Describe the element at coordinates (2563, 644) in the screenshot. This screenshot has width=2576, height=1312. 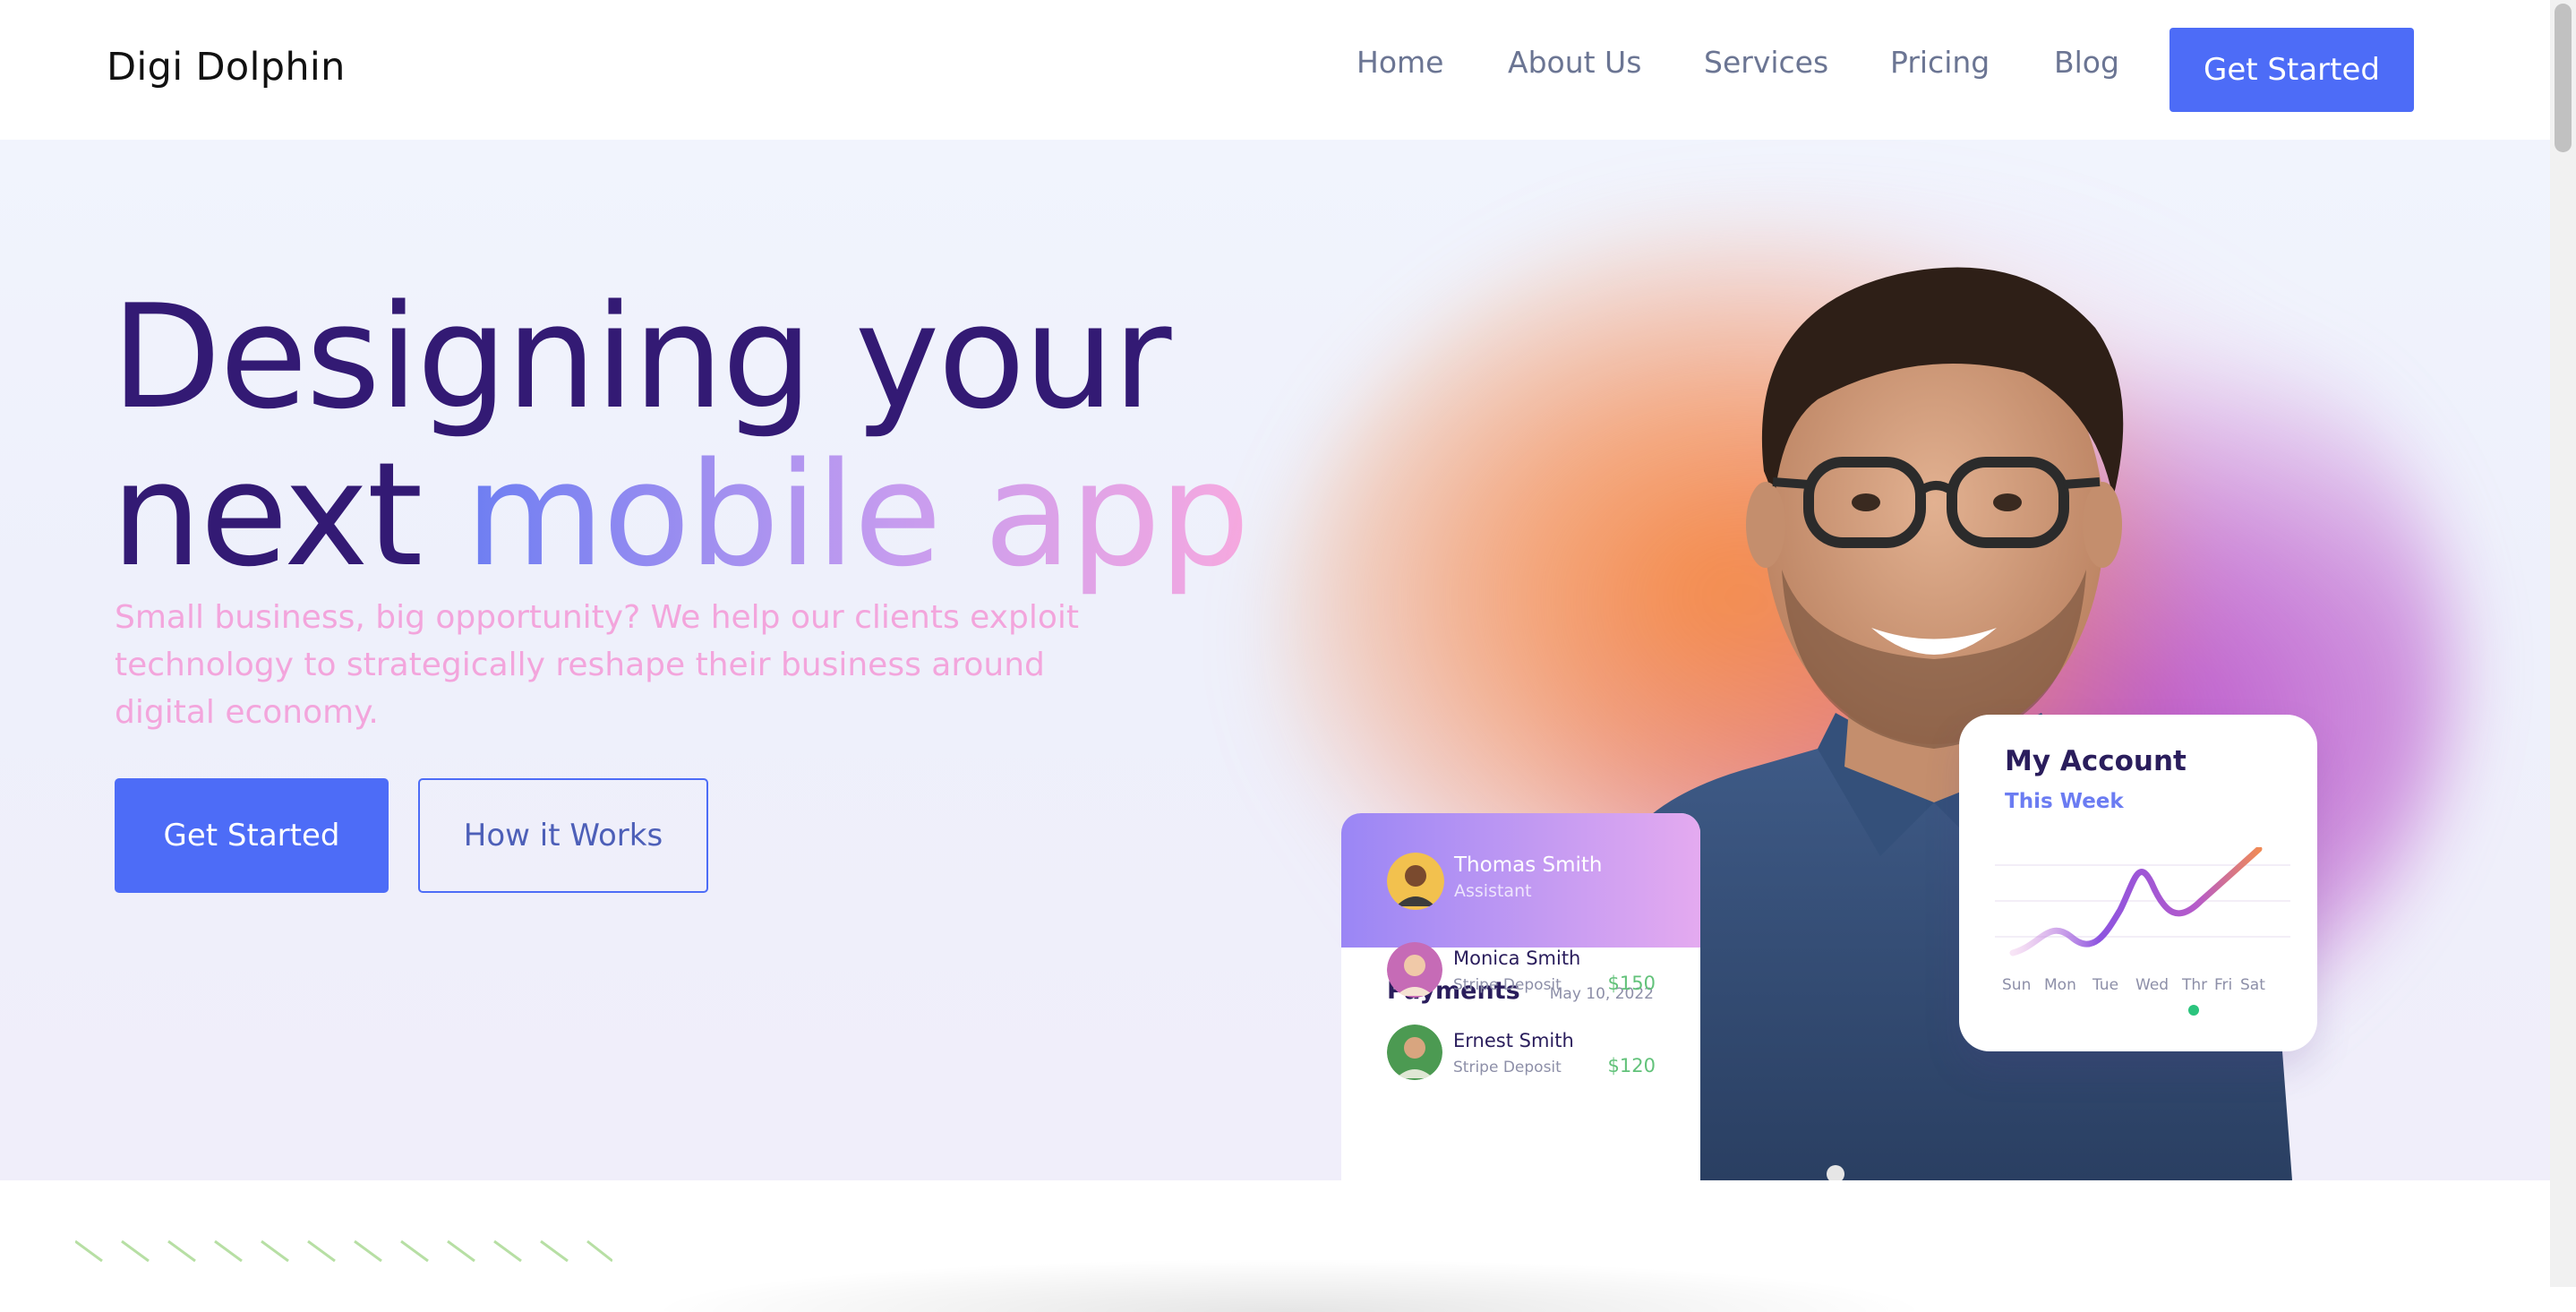
I see `page-scrollbar-track` at that location.